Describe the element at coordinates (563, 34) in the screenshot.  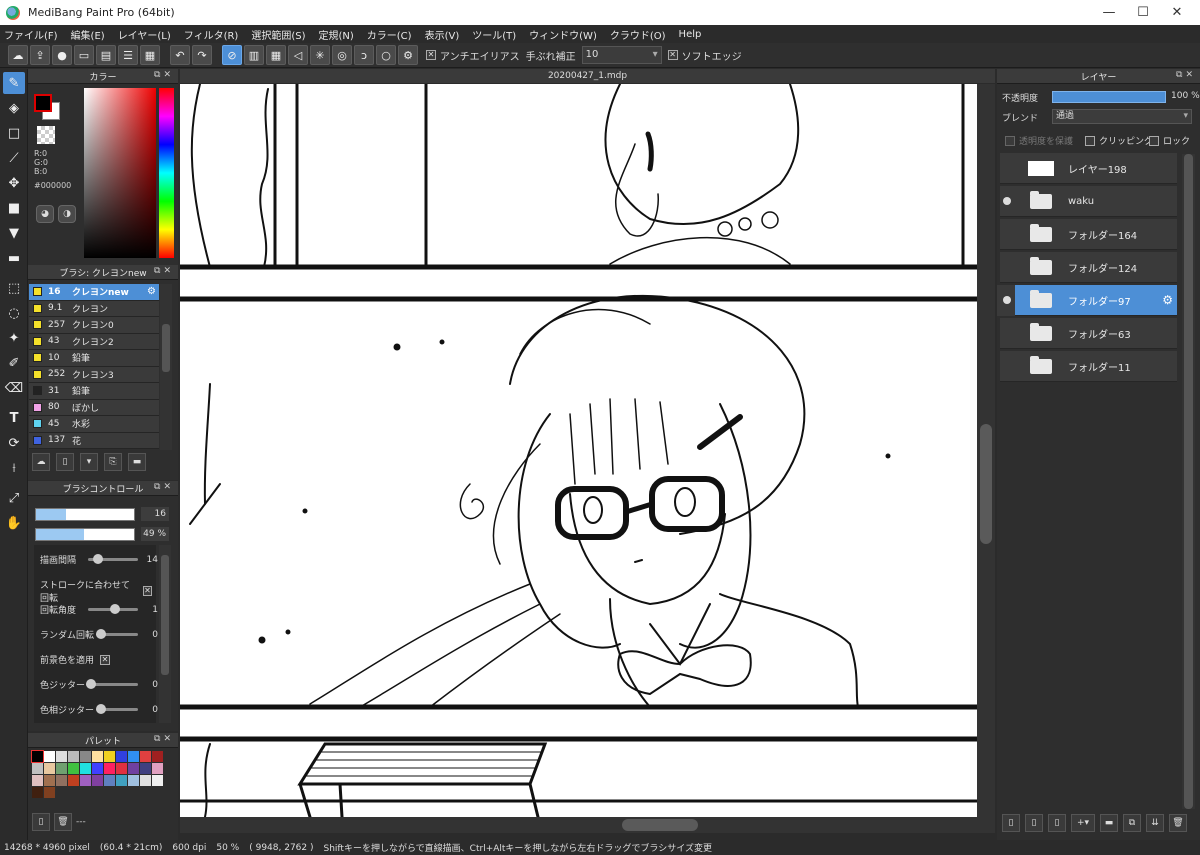
I see `menu-window: ウィンドウ(W)` at that location.